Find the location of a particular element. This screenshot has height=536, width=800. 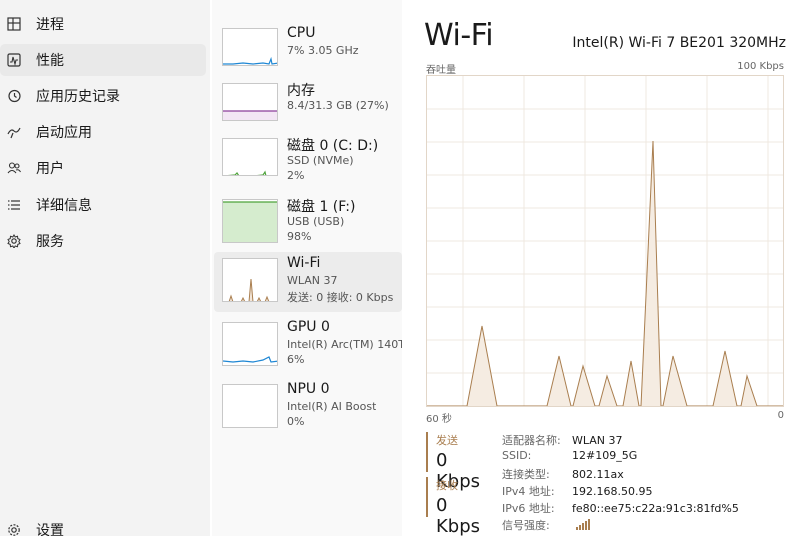

resource-name: 磁盘 0 (C: D:) is located at coordinates (333, 146).